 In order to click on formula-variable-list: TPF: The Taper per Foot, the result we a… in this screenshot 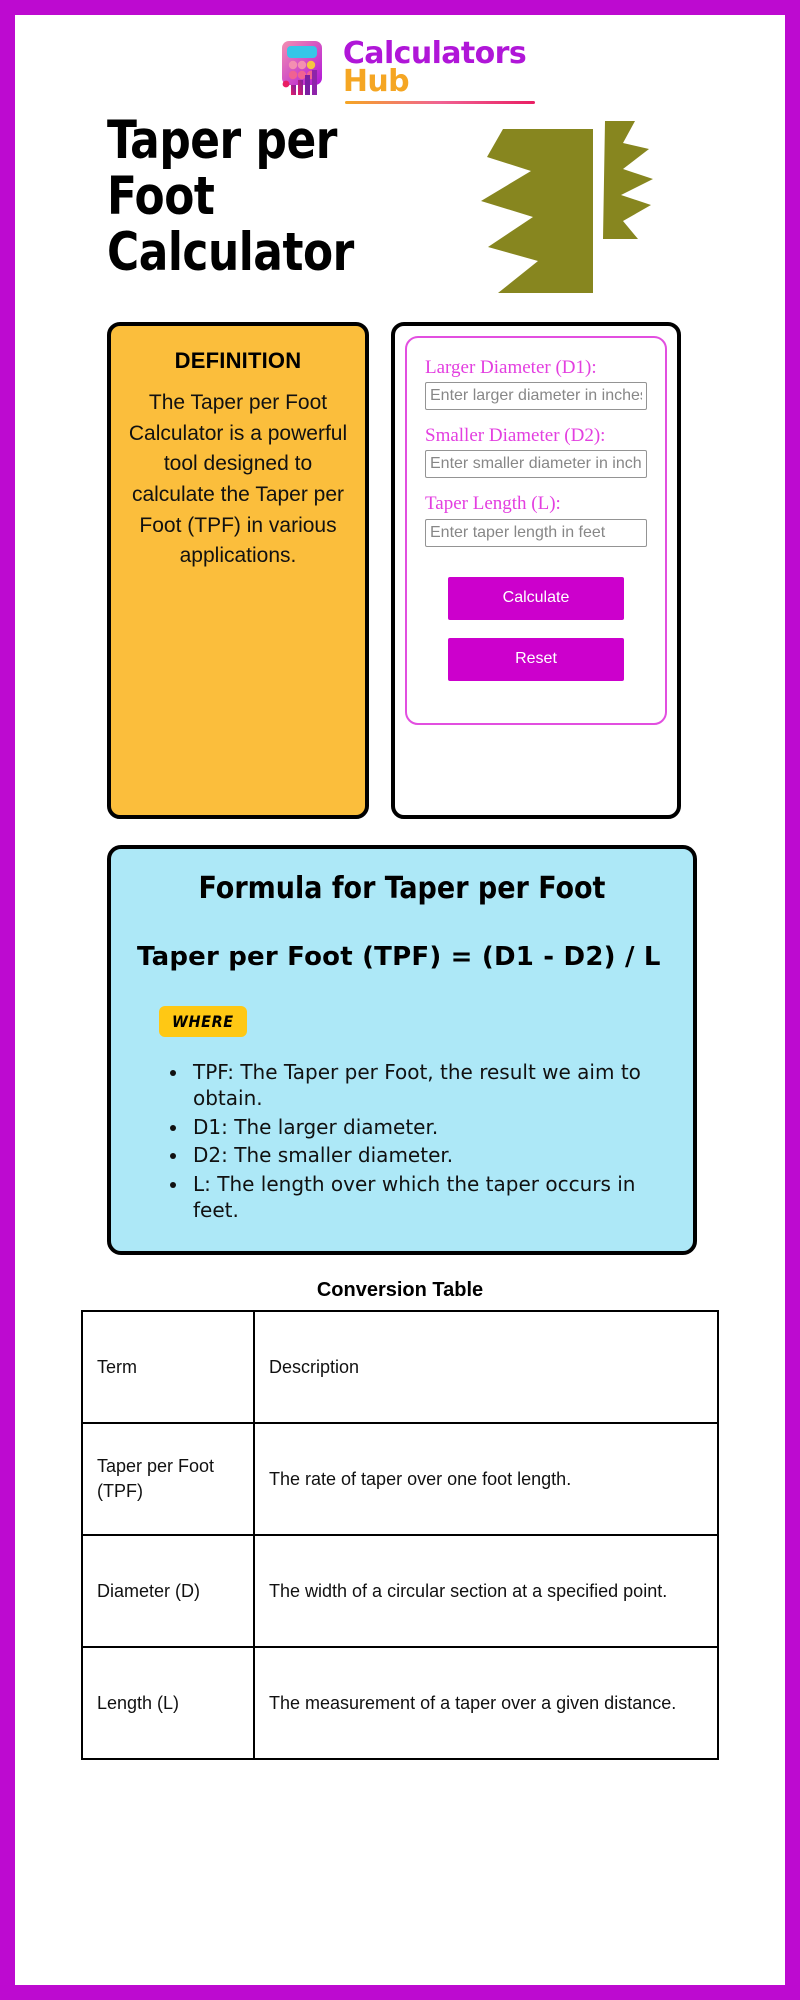, I will do `click(428, 1141)`.